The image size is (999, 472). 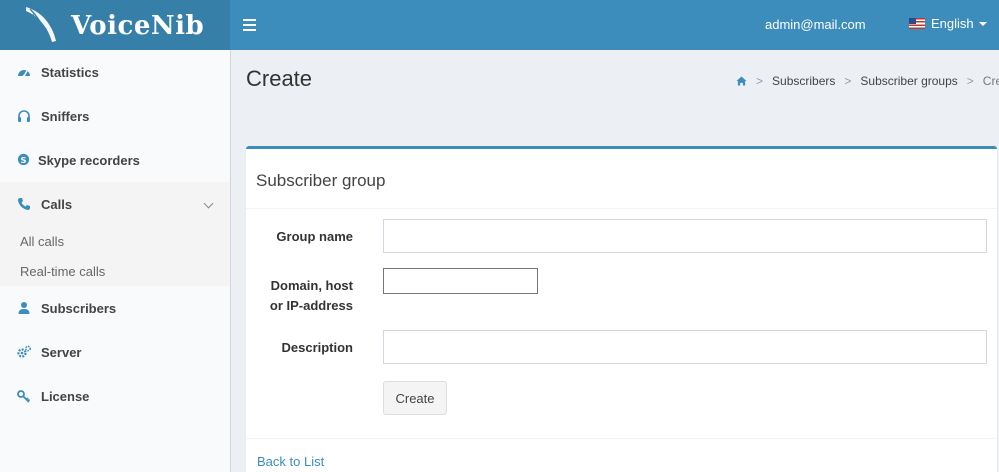 I want to click on sidebar-item-skype-recorders: S Skype recorders, so click(x=115, y=160).